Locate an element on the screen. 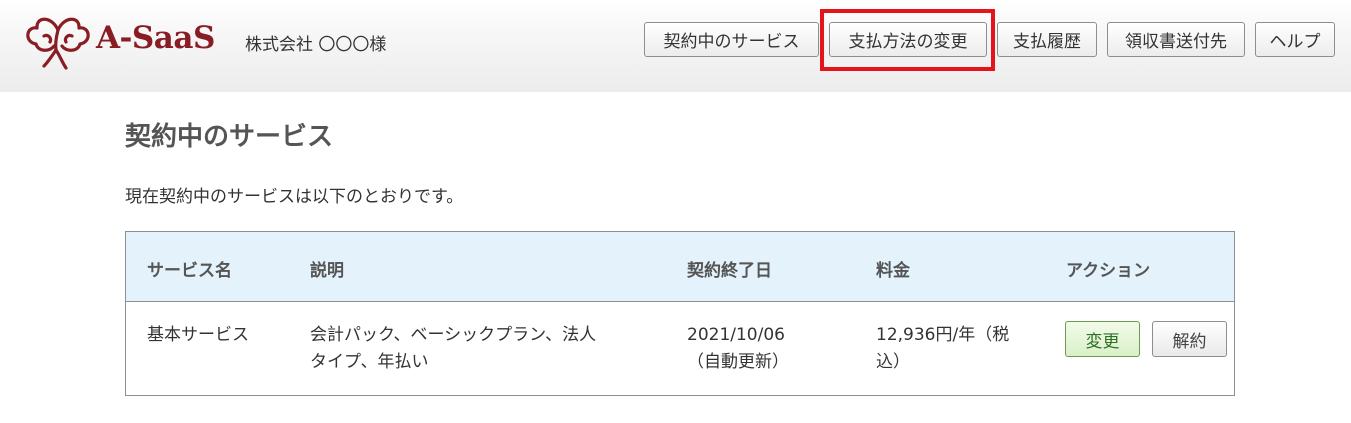  change-button: 変更 is located at coordinates (1102, 339).